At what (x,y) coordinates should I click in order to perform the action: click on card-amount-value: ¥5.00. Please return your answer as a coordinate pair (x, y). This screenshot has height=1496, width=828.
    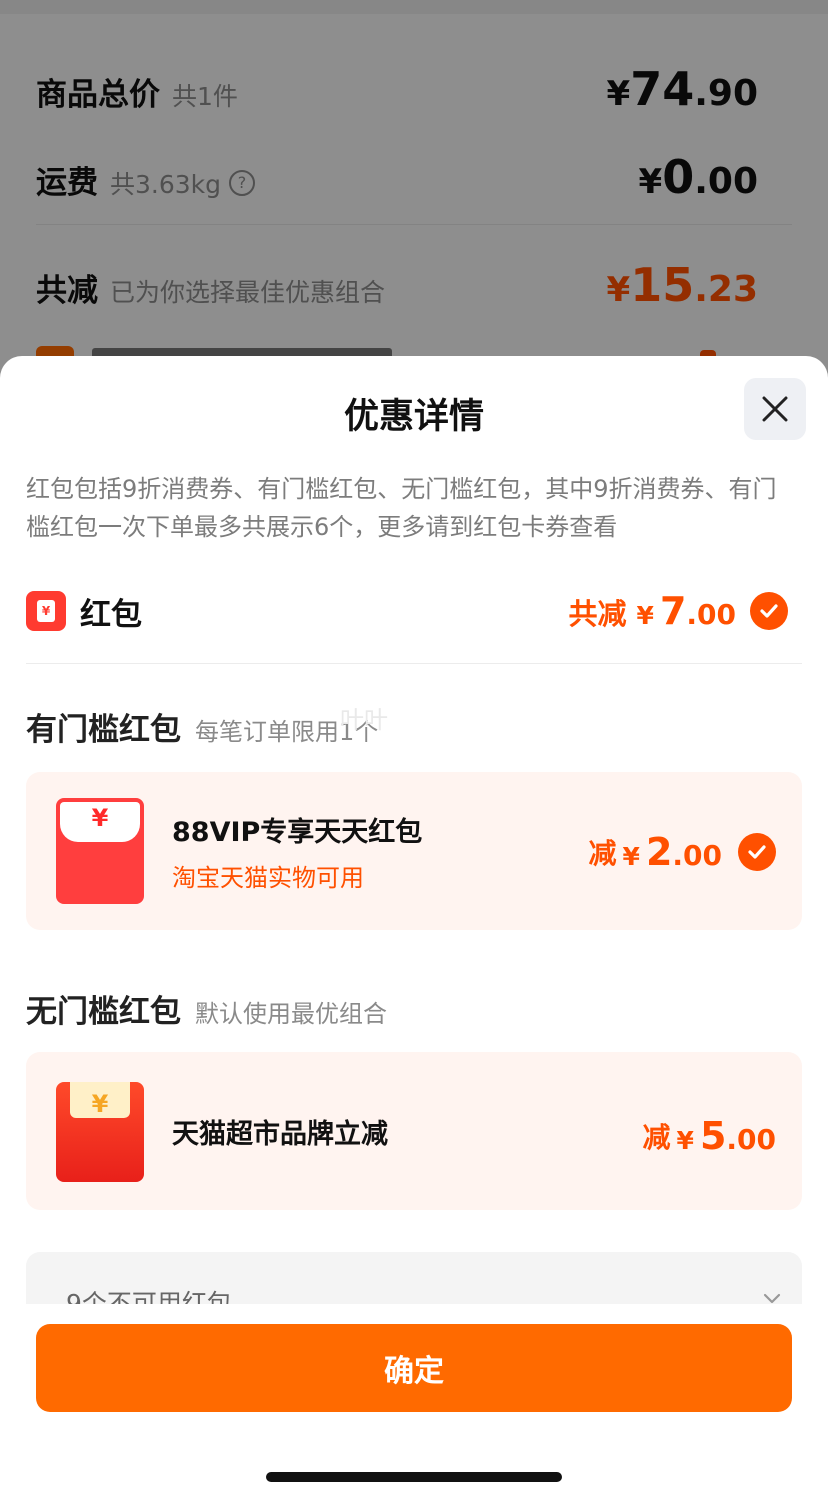
    Looking at the image, I should click on (726, 1136).